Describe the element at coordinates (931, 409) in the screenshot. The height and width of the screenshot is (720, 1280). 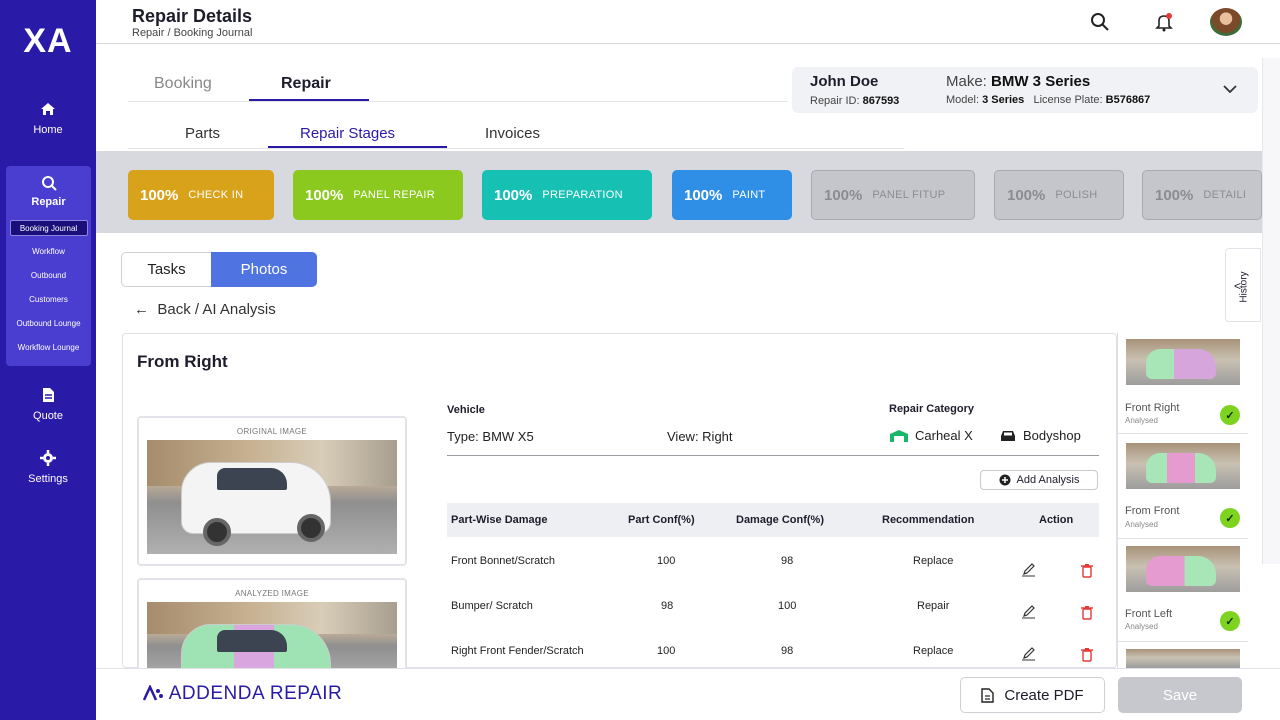
I see `repair-category-label: Repair Category` at that location.